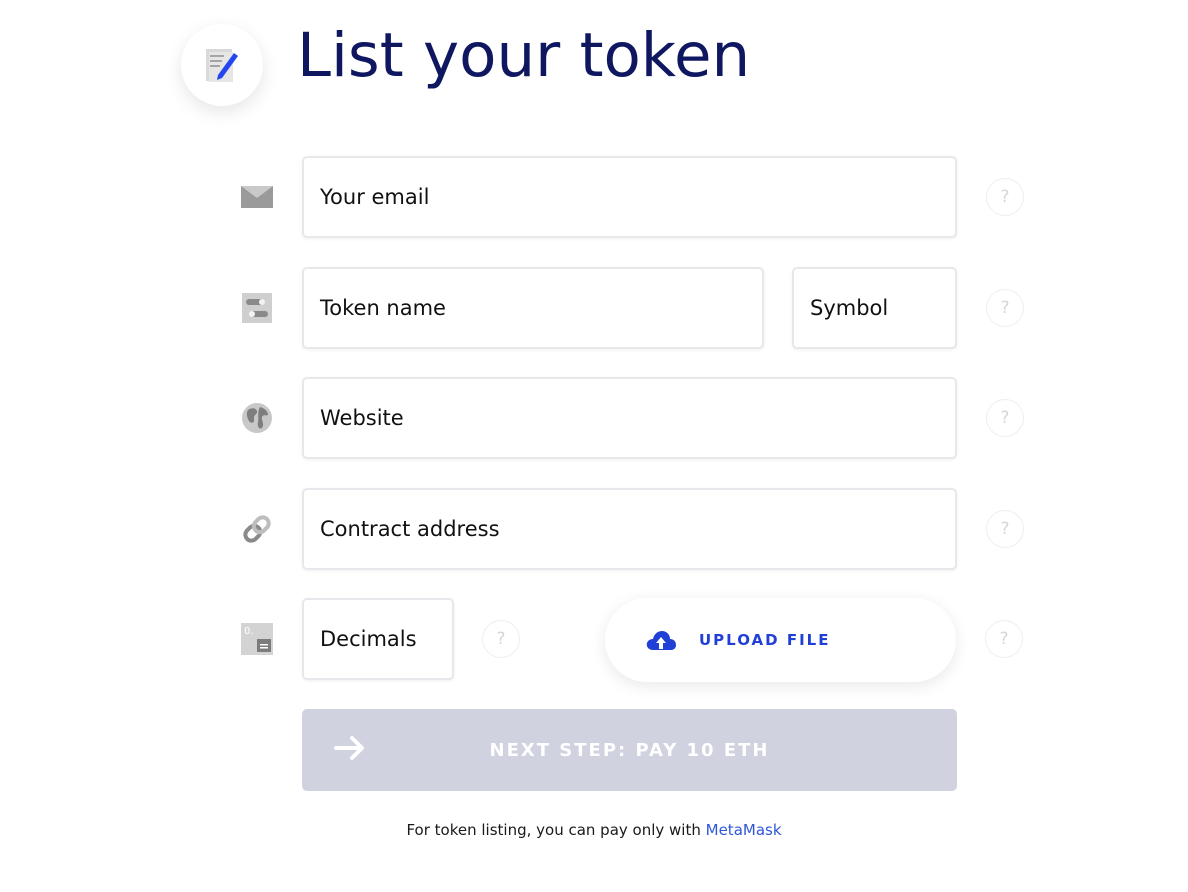 Image resolution: width=1188 pixels, height=892 pixels. What do you see at coordinates (1005, 197) in the screenshot?
I see `email-help-icon: ?` at bounding box center [1005, 197].